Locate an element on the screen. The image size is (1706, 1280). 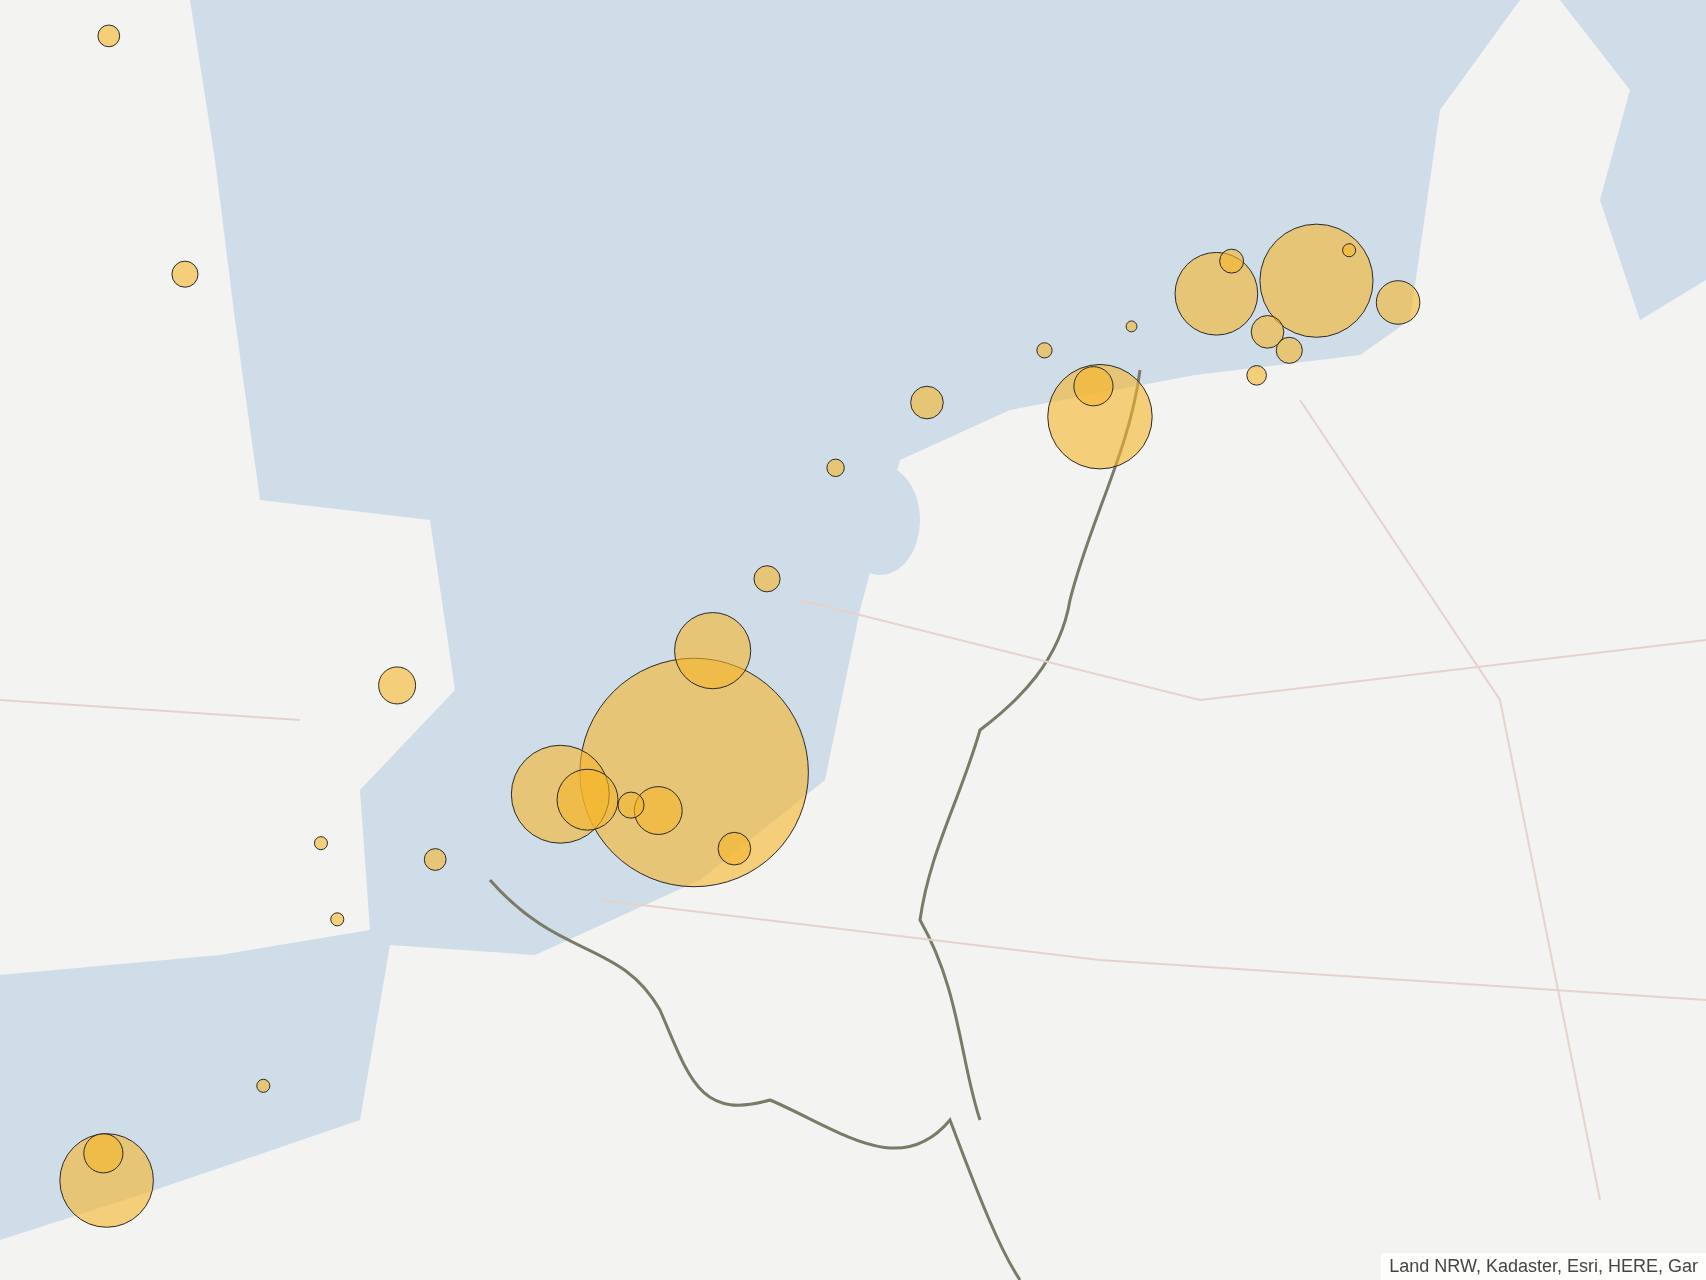
map-attribution: Land NRW, Kadaster, Esri, HERE, Gar is located at coordinates (1543, 1266).